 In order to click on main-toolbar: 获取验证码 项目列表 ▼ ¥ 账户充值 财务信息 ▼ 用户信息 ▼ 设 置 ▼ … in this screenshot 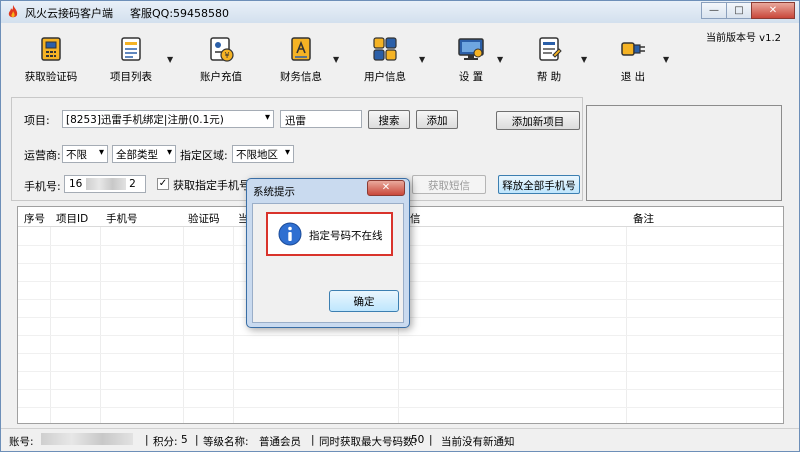, I will do `click(349, 59)`.